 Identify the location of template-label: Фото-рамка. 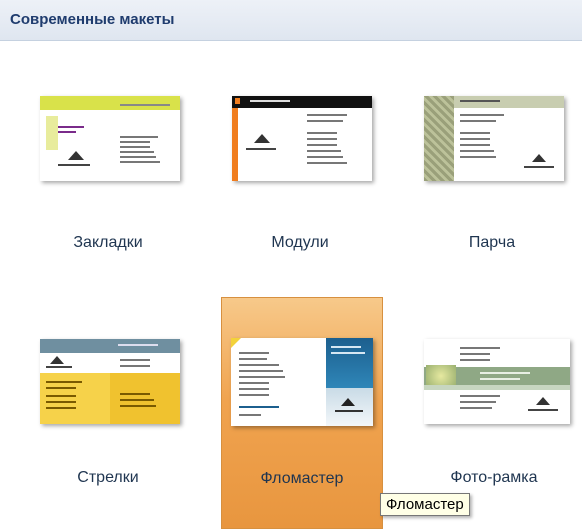
(494, 477).